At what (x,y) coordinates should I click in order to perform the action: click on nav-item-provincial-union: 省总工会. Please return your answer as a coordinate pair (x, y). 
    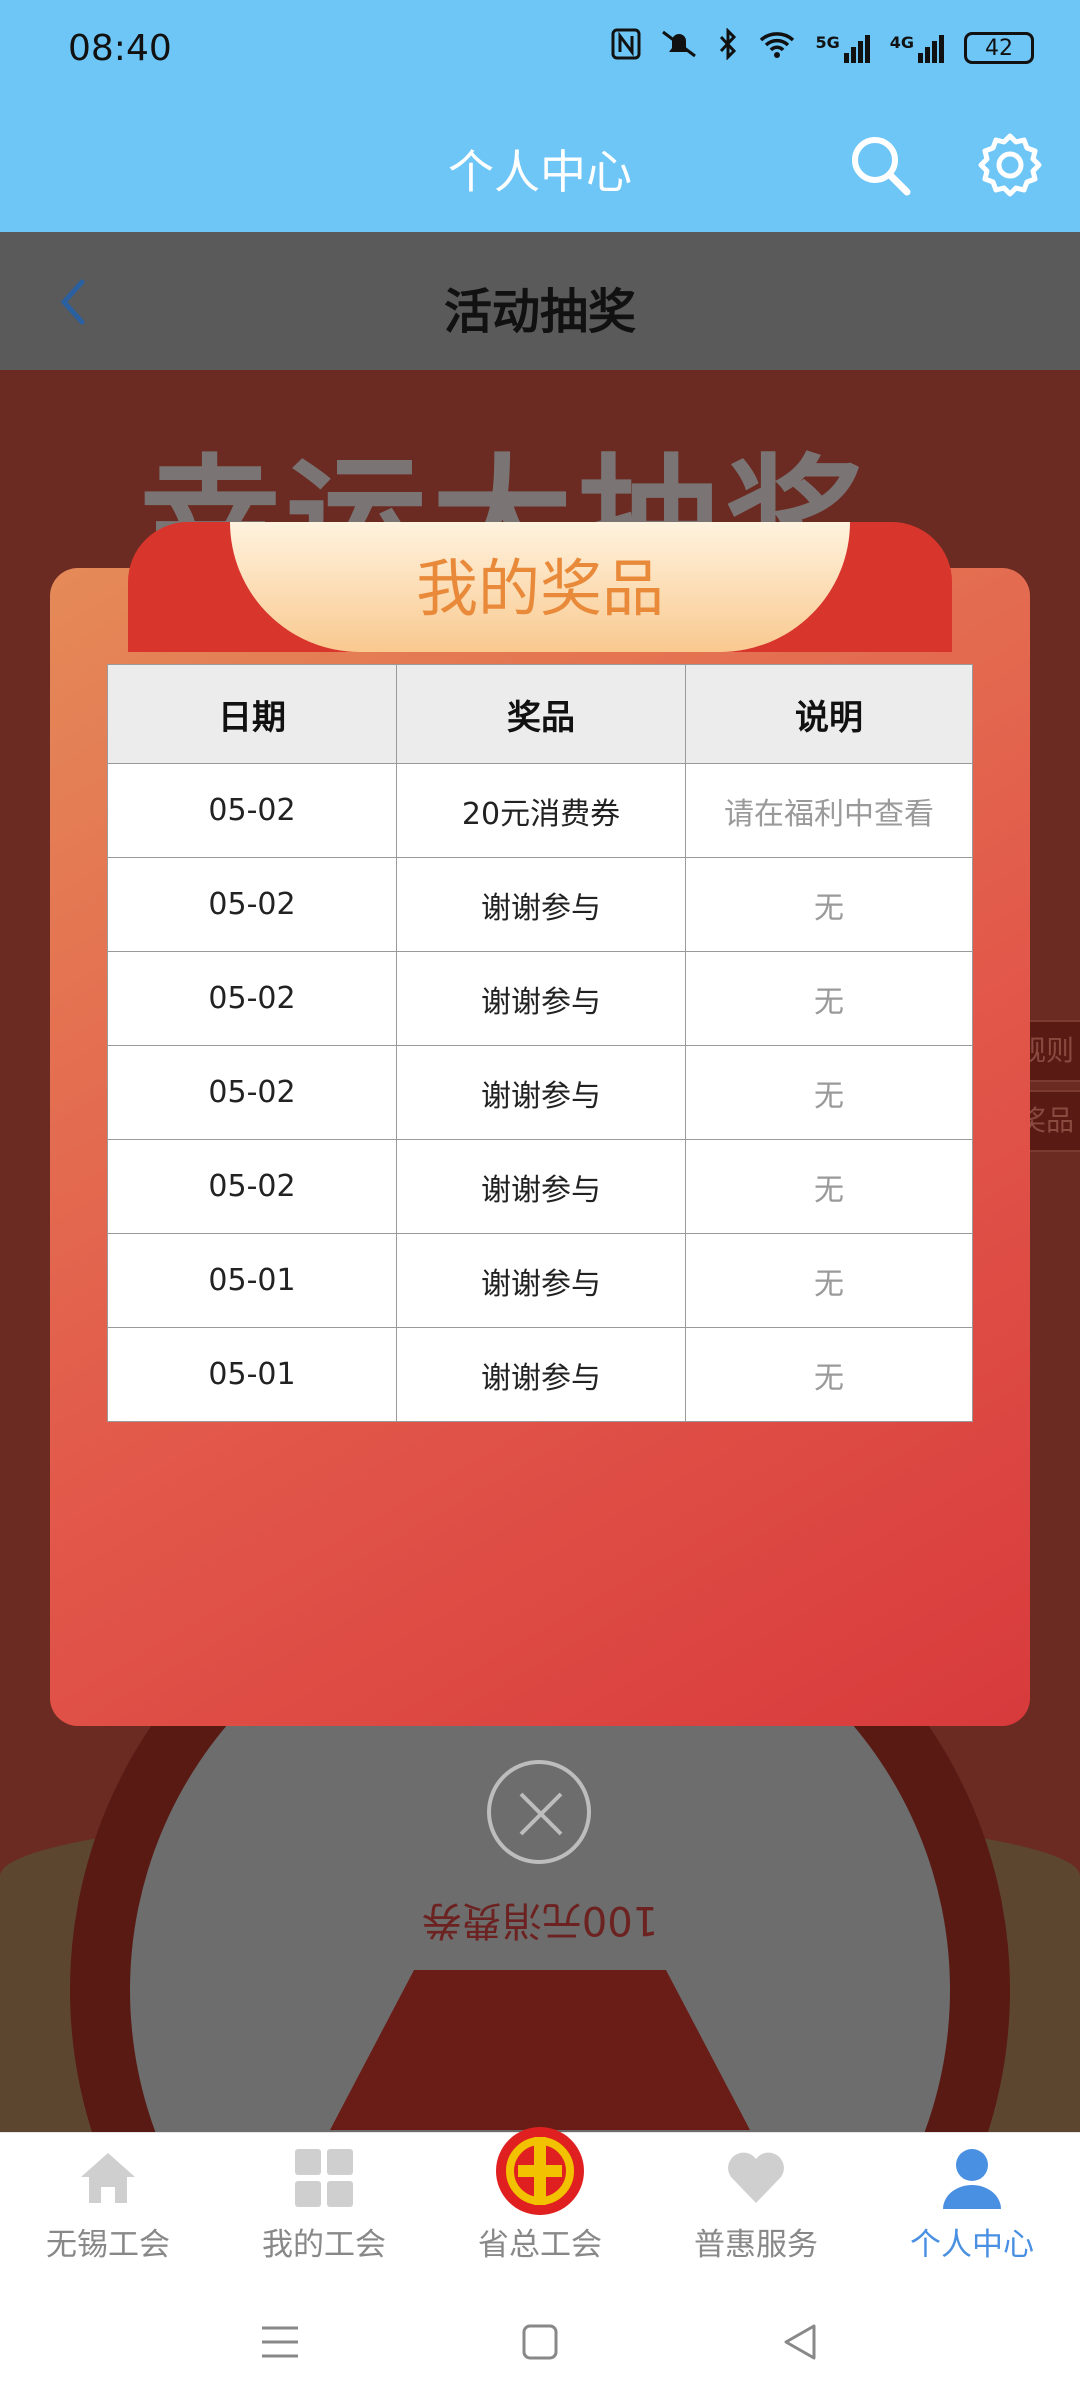
    Looking at the image, I should click on (540, 2204).